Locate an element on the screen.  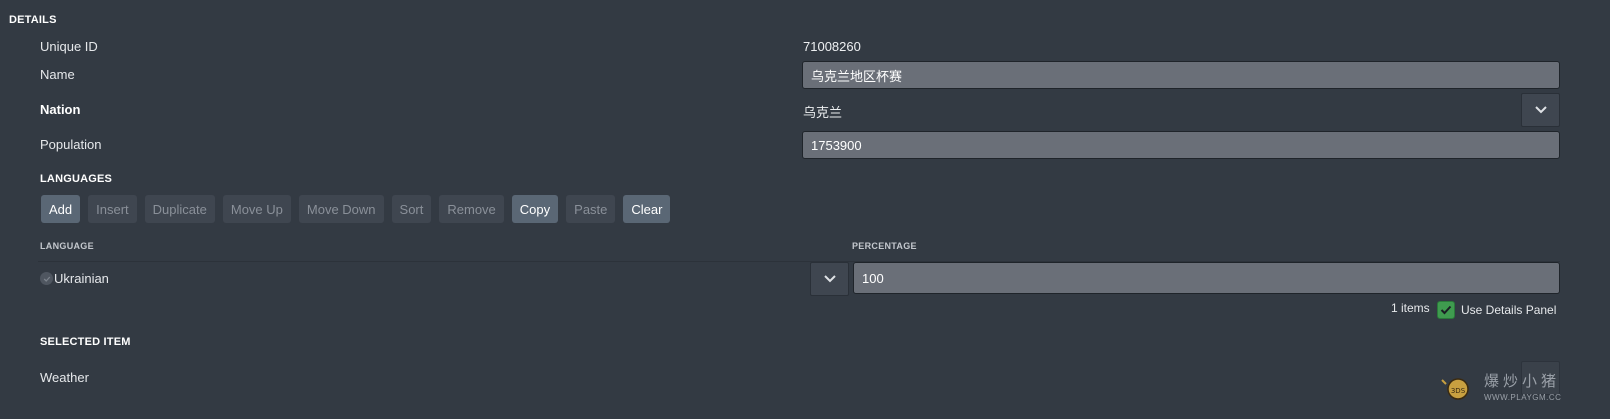
nation-value: 乌克兰 is located at coordinates (823, 112).